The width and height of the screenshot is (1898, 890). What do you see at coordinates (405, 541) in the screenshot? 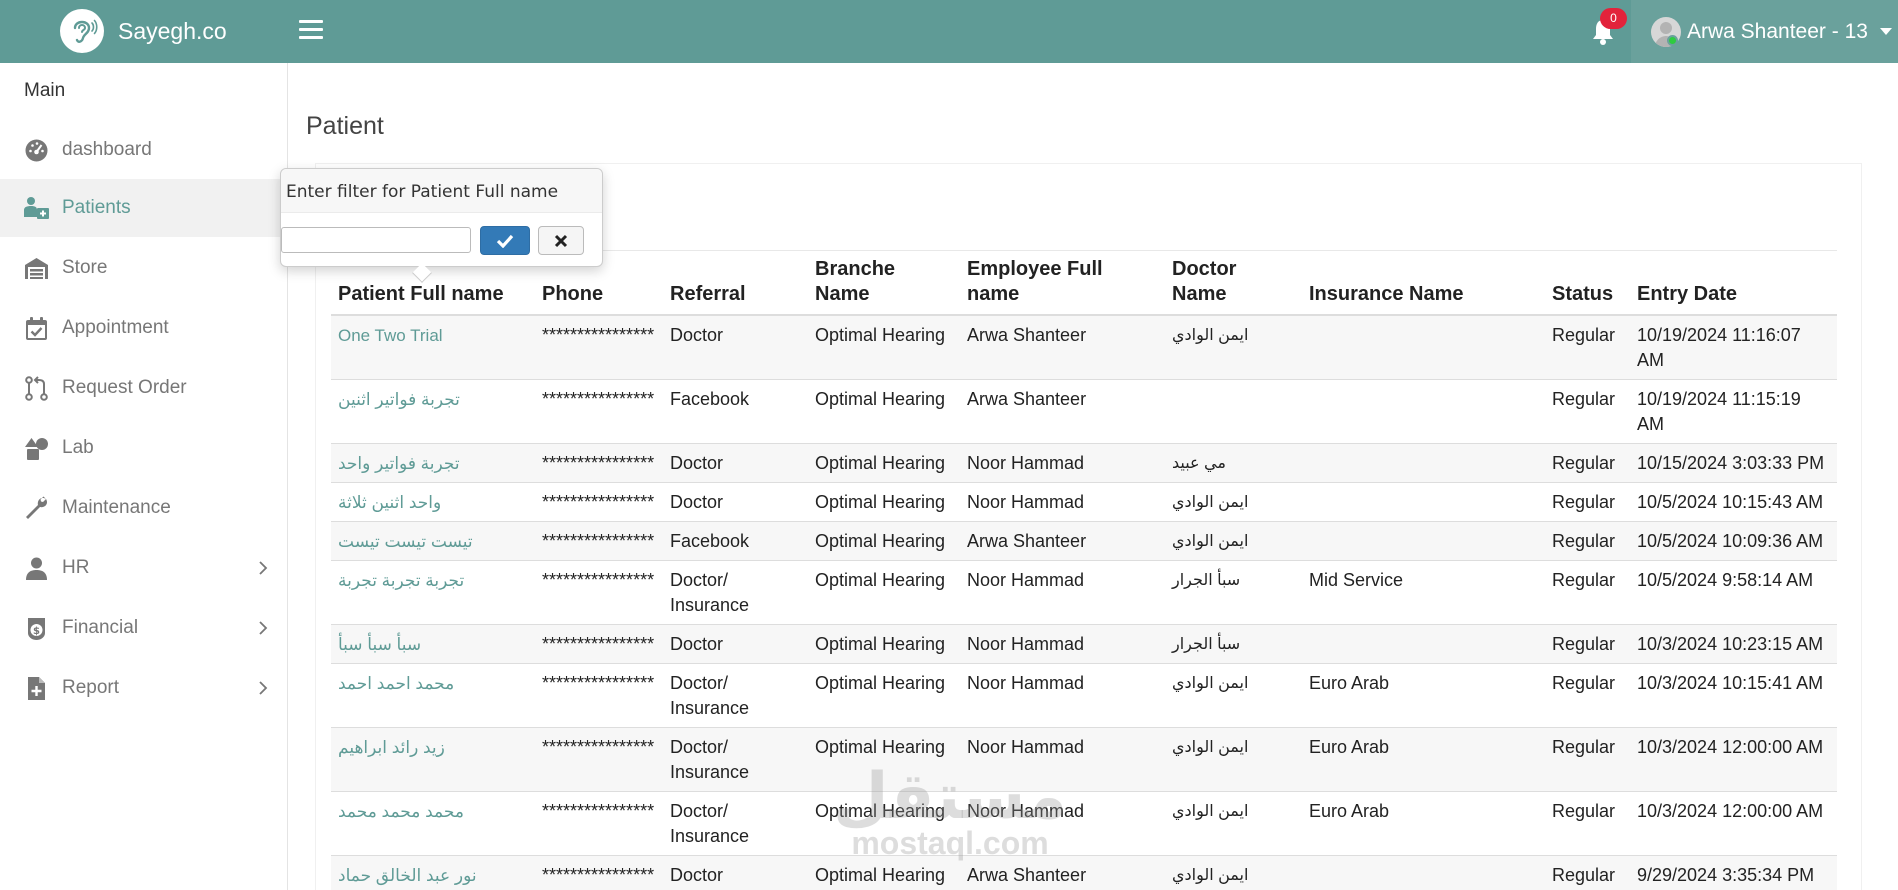
I see `patient-name-link: تيست تيست تيست` at bounding box center [405, 541].